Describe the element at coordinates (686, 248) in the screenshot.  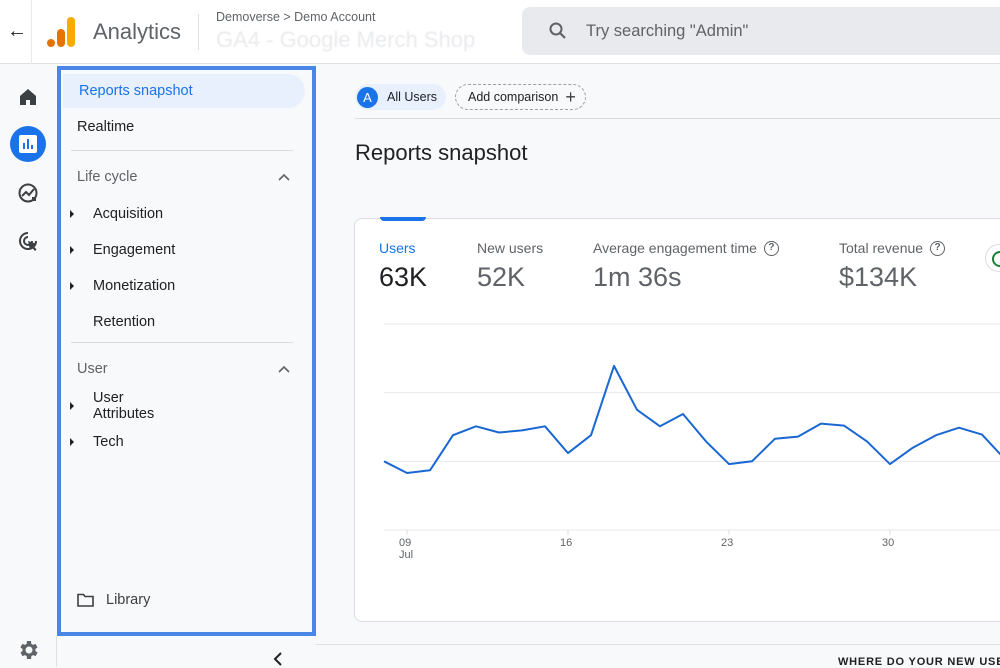
I see `metric-label: Average engagement time?` at that location.